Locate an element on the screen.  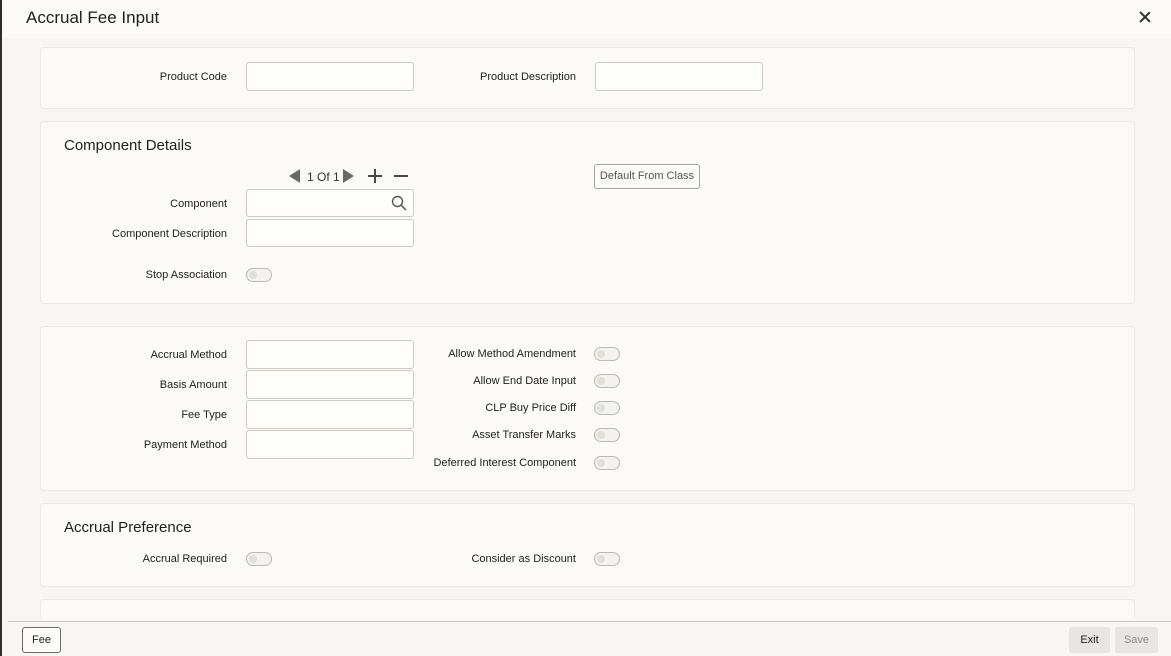
component-description-label: Component Description is located at coordinates (169, 234).